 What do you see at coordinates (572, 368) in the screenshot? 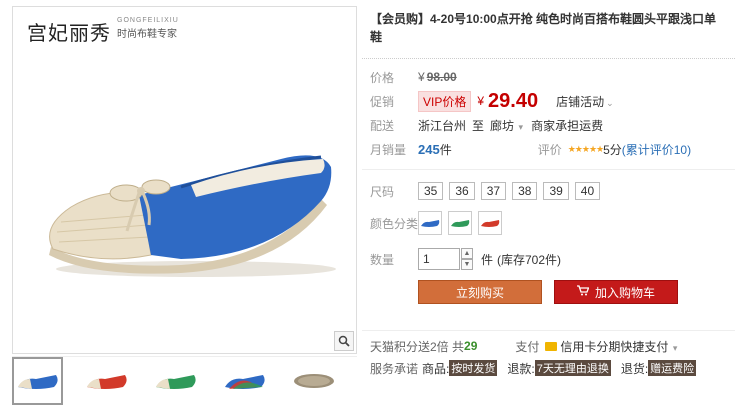
I see `seven-day-return-badge: 7天无理由退换` at bounding box center [572, 368].